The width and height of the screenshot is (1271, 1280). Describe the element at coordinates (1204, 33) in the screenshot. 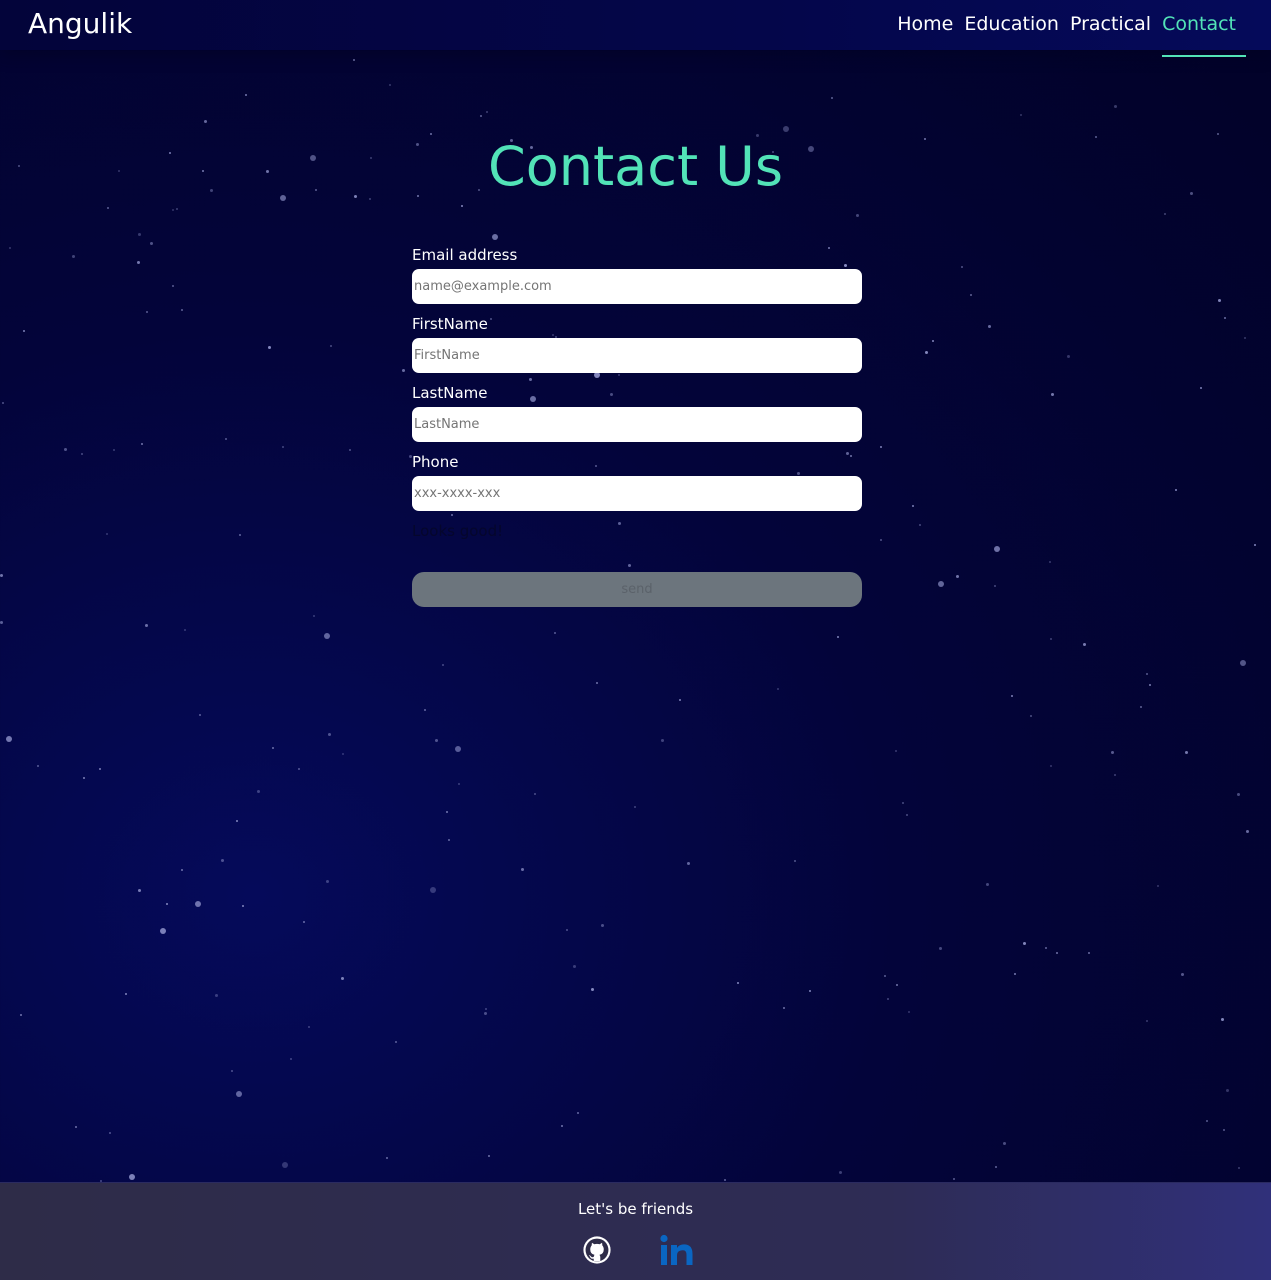

I see `nav-link-contact: Contact` at that location.